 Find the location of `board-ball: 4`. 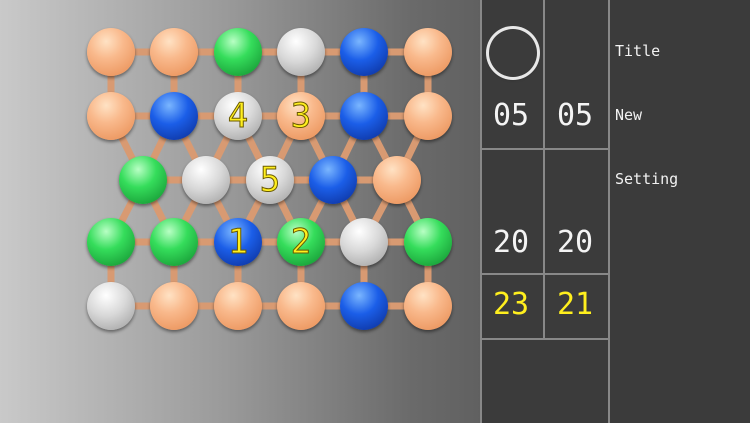

board-ball: 4 is located at coordinates (238, 116).